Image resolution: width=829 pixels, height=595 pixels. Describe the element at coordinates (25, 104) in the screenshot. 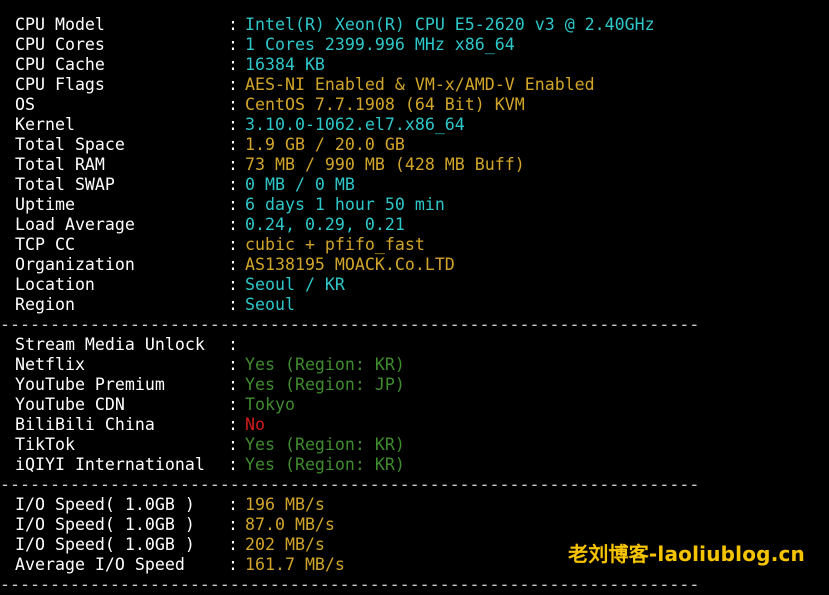

I see `info-row-label: OS` at that location.